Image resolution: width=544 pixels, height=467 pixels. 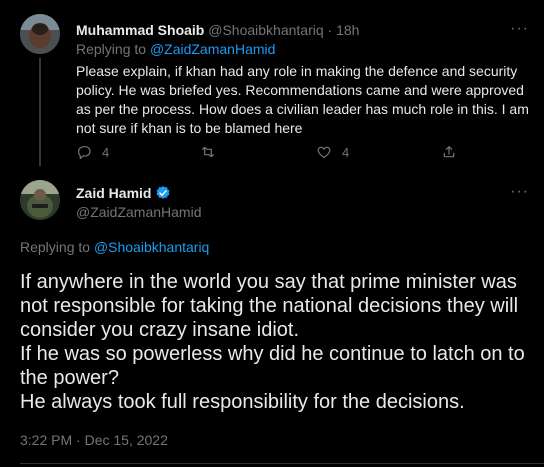 I want to click on verified-badge-icon, so click(x=163, y=192).